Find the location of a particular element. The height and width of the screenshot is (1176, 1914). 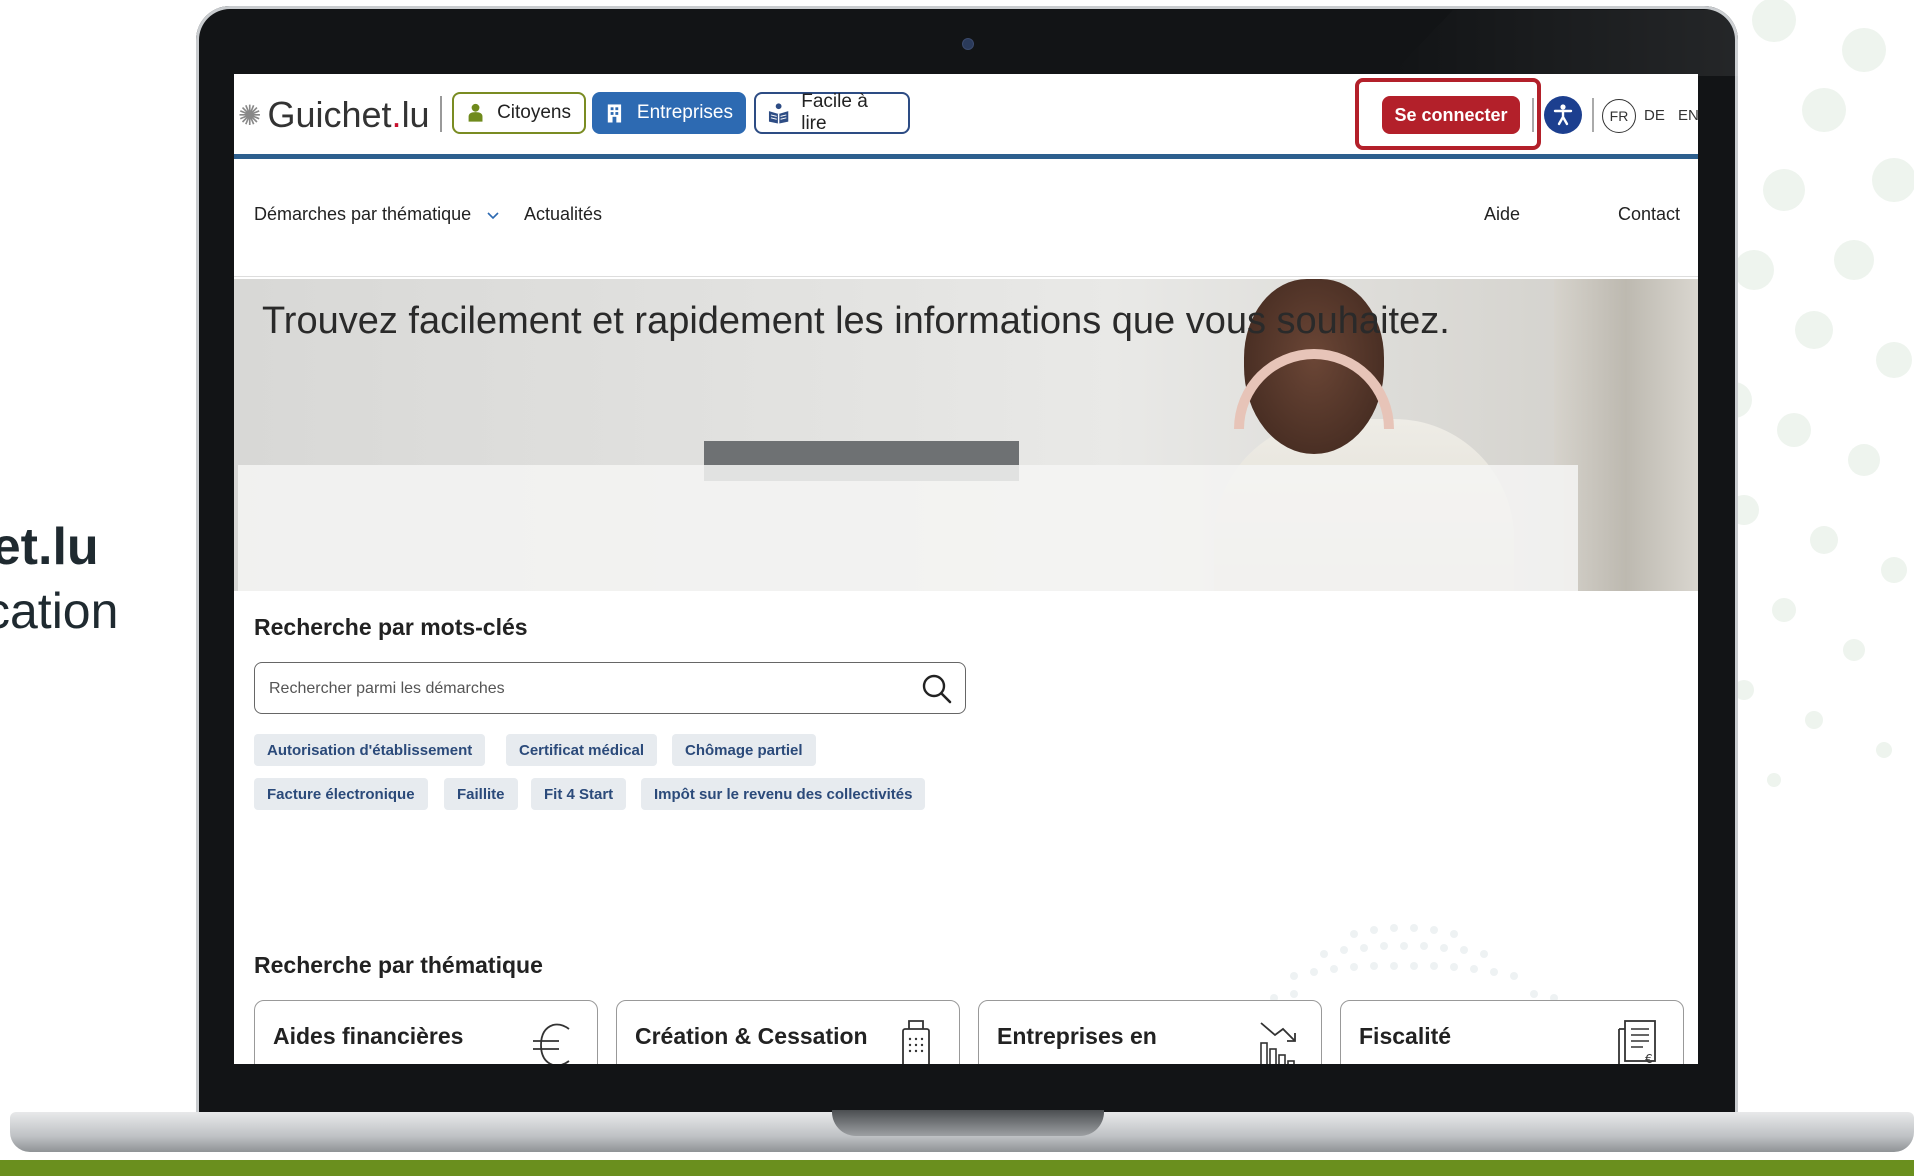

theme-card-title: Entreprises en is located at coordinates (1077, 1036).